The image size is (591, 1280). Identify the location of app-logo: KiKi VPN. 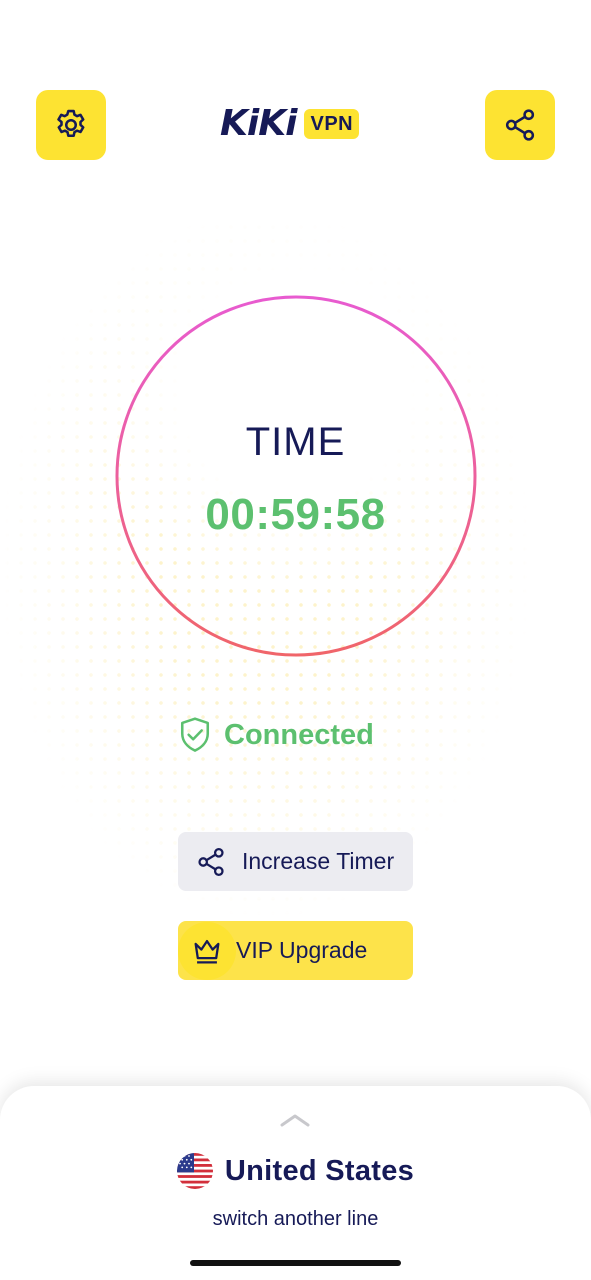
(290, 123).